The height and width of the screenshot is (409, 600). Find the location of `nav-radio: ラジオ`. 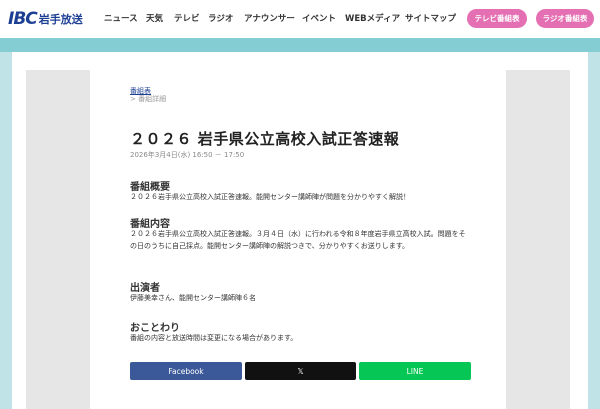

nav-radio: ラジオ is located at coordinates (220, 19).